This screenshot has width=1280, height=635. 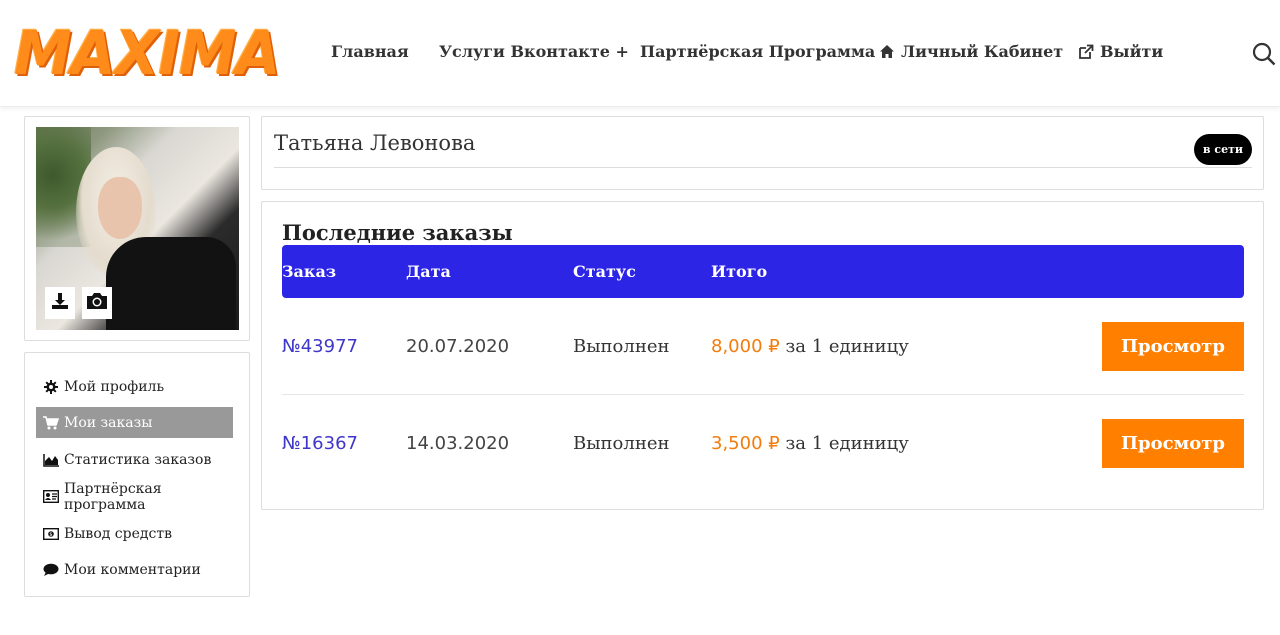 I want to click on sidebar-item-label: Статистика заказов, so click(x=138, y=459).